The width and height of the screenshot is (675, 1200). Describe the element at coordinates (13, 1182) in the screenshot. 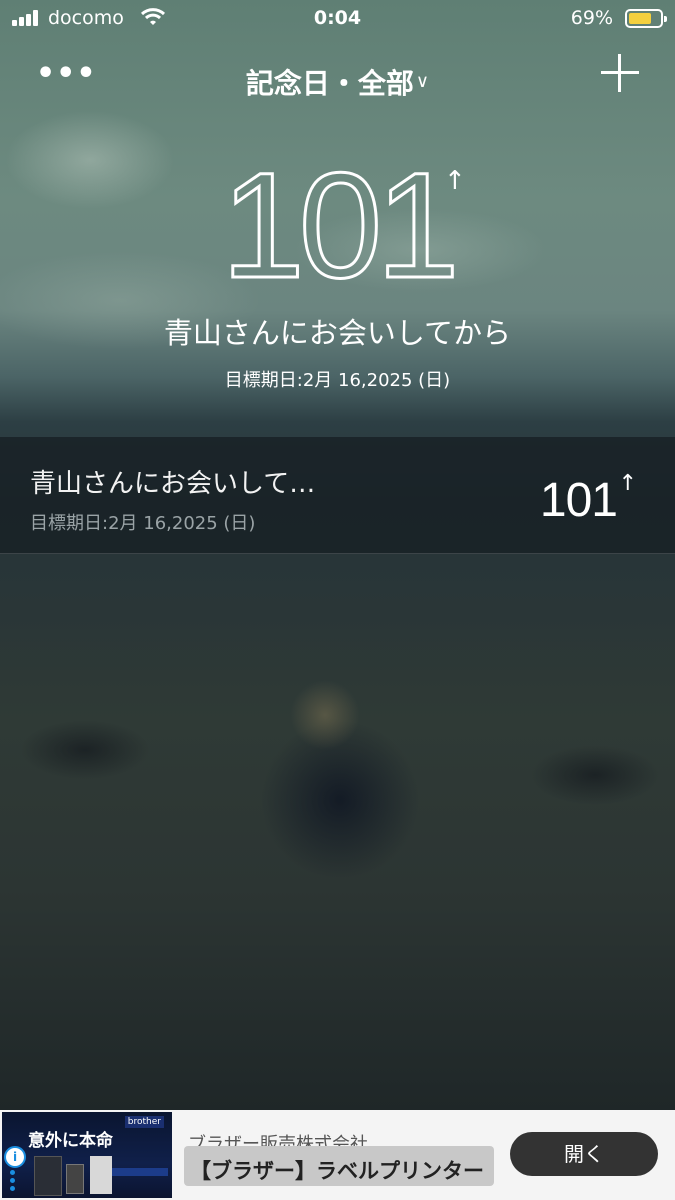

I see `ad-options-icon` at that location.